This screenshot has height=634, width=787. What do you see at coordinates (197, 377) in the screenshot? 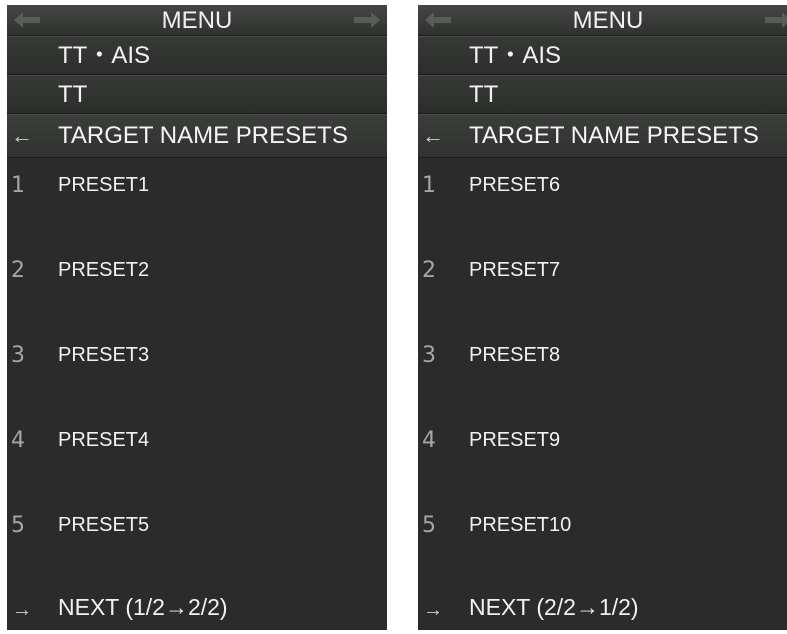
I see `preset-item: 3 PRESET3` at bounding box center [197, 377].